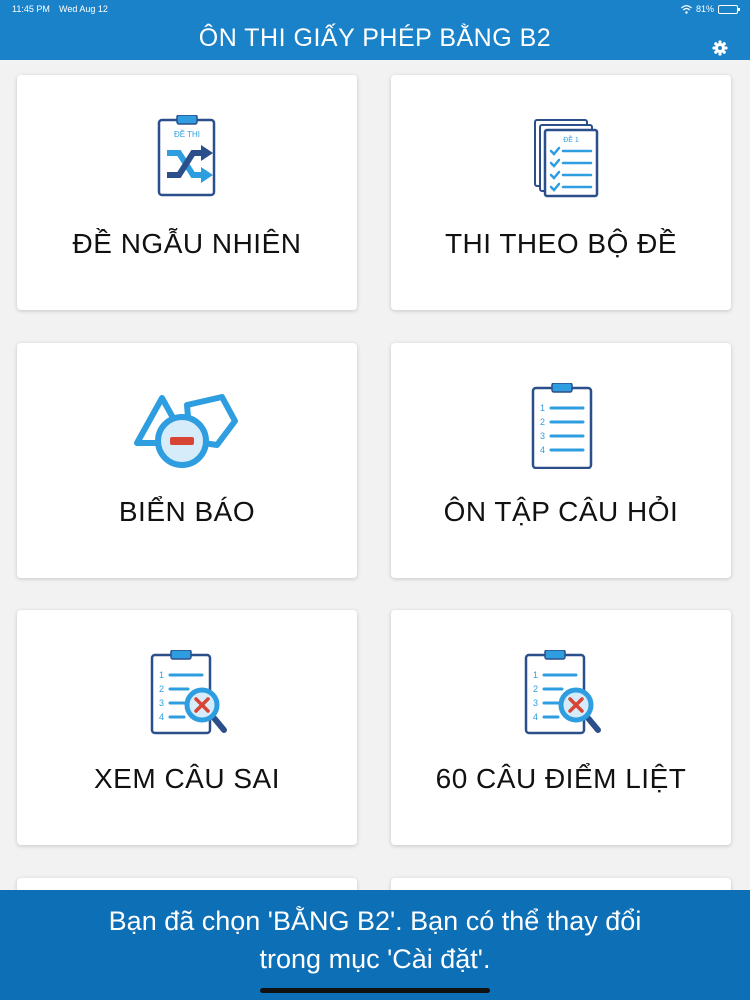 This screenshot has height=1000, width=750. Describe the element at coordinates (561, 160) in the screenshot. I see `stacked-papers-icon: ĐỀ 1` at that location.